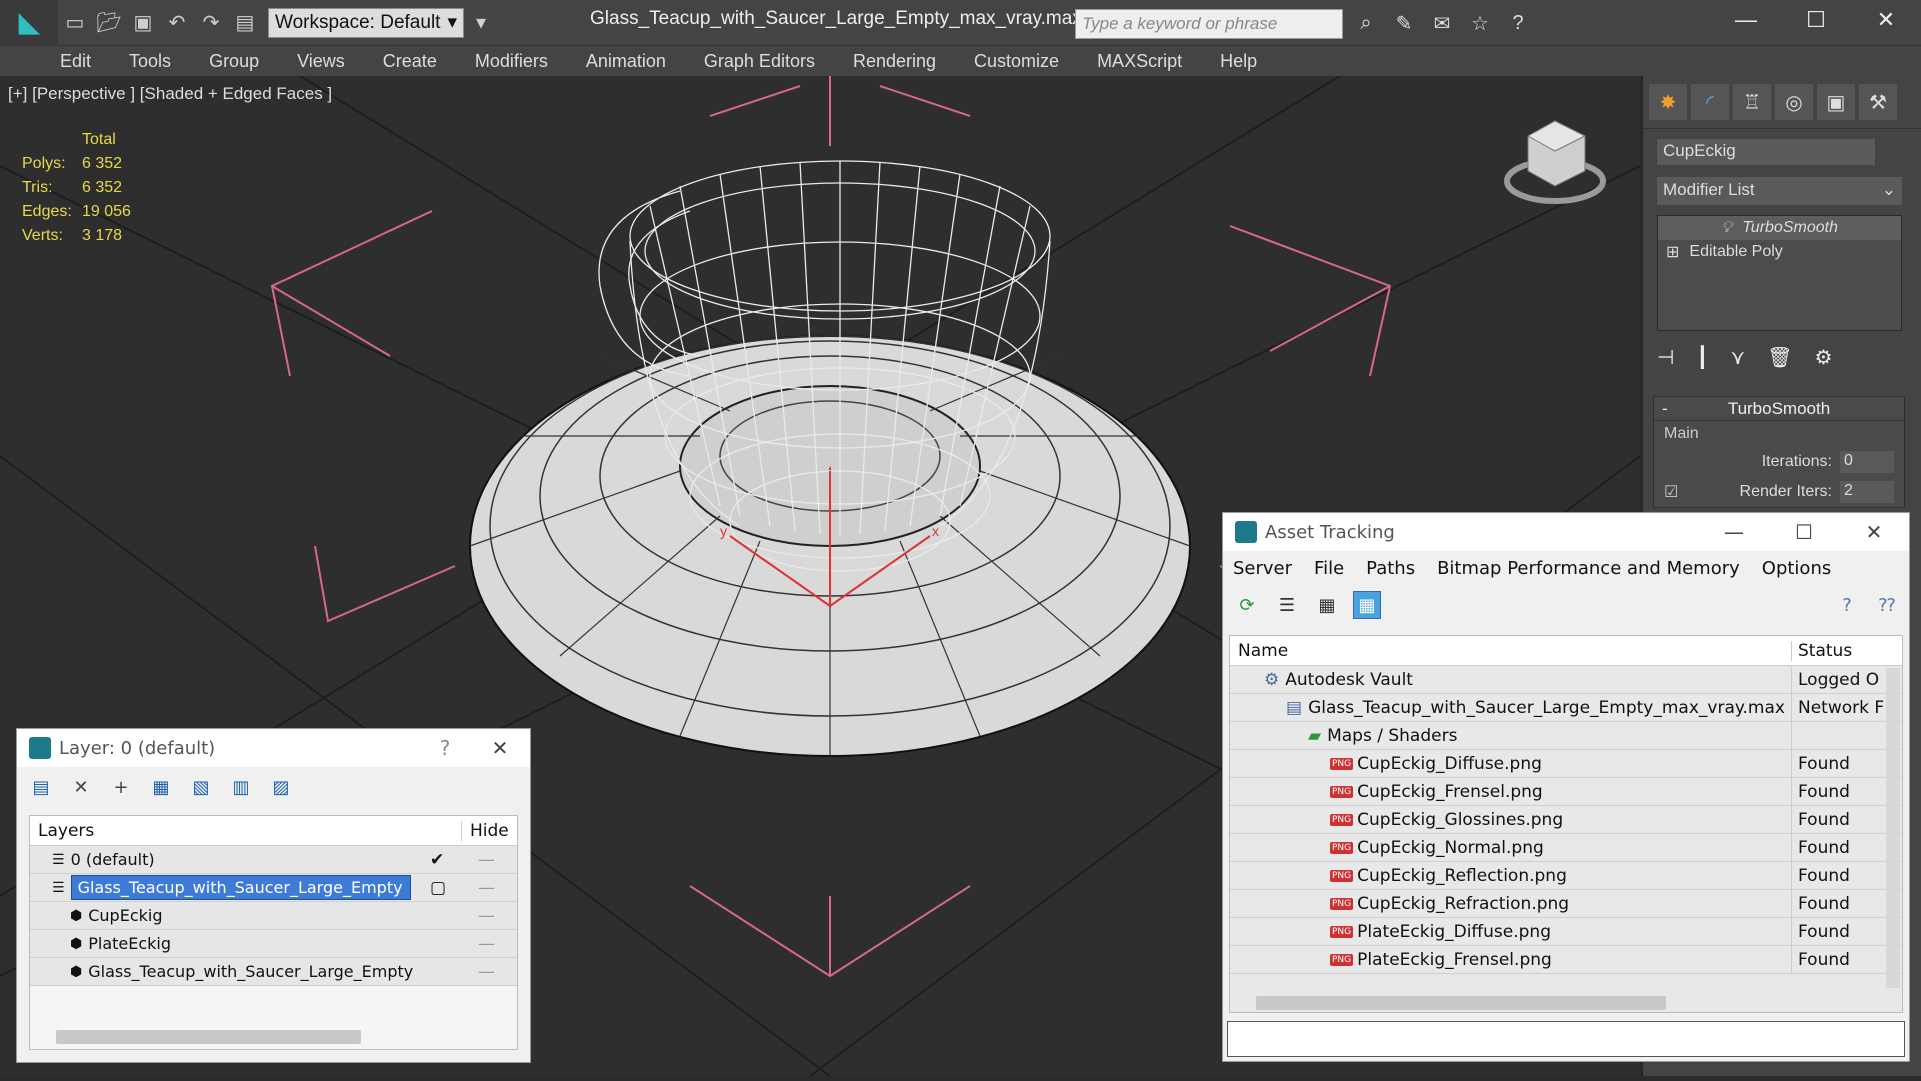  Describe the element at coordinates (1887, 605) in the screenshot. I see `context-help-icon: ⁇` at that location.